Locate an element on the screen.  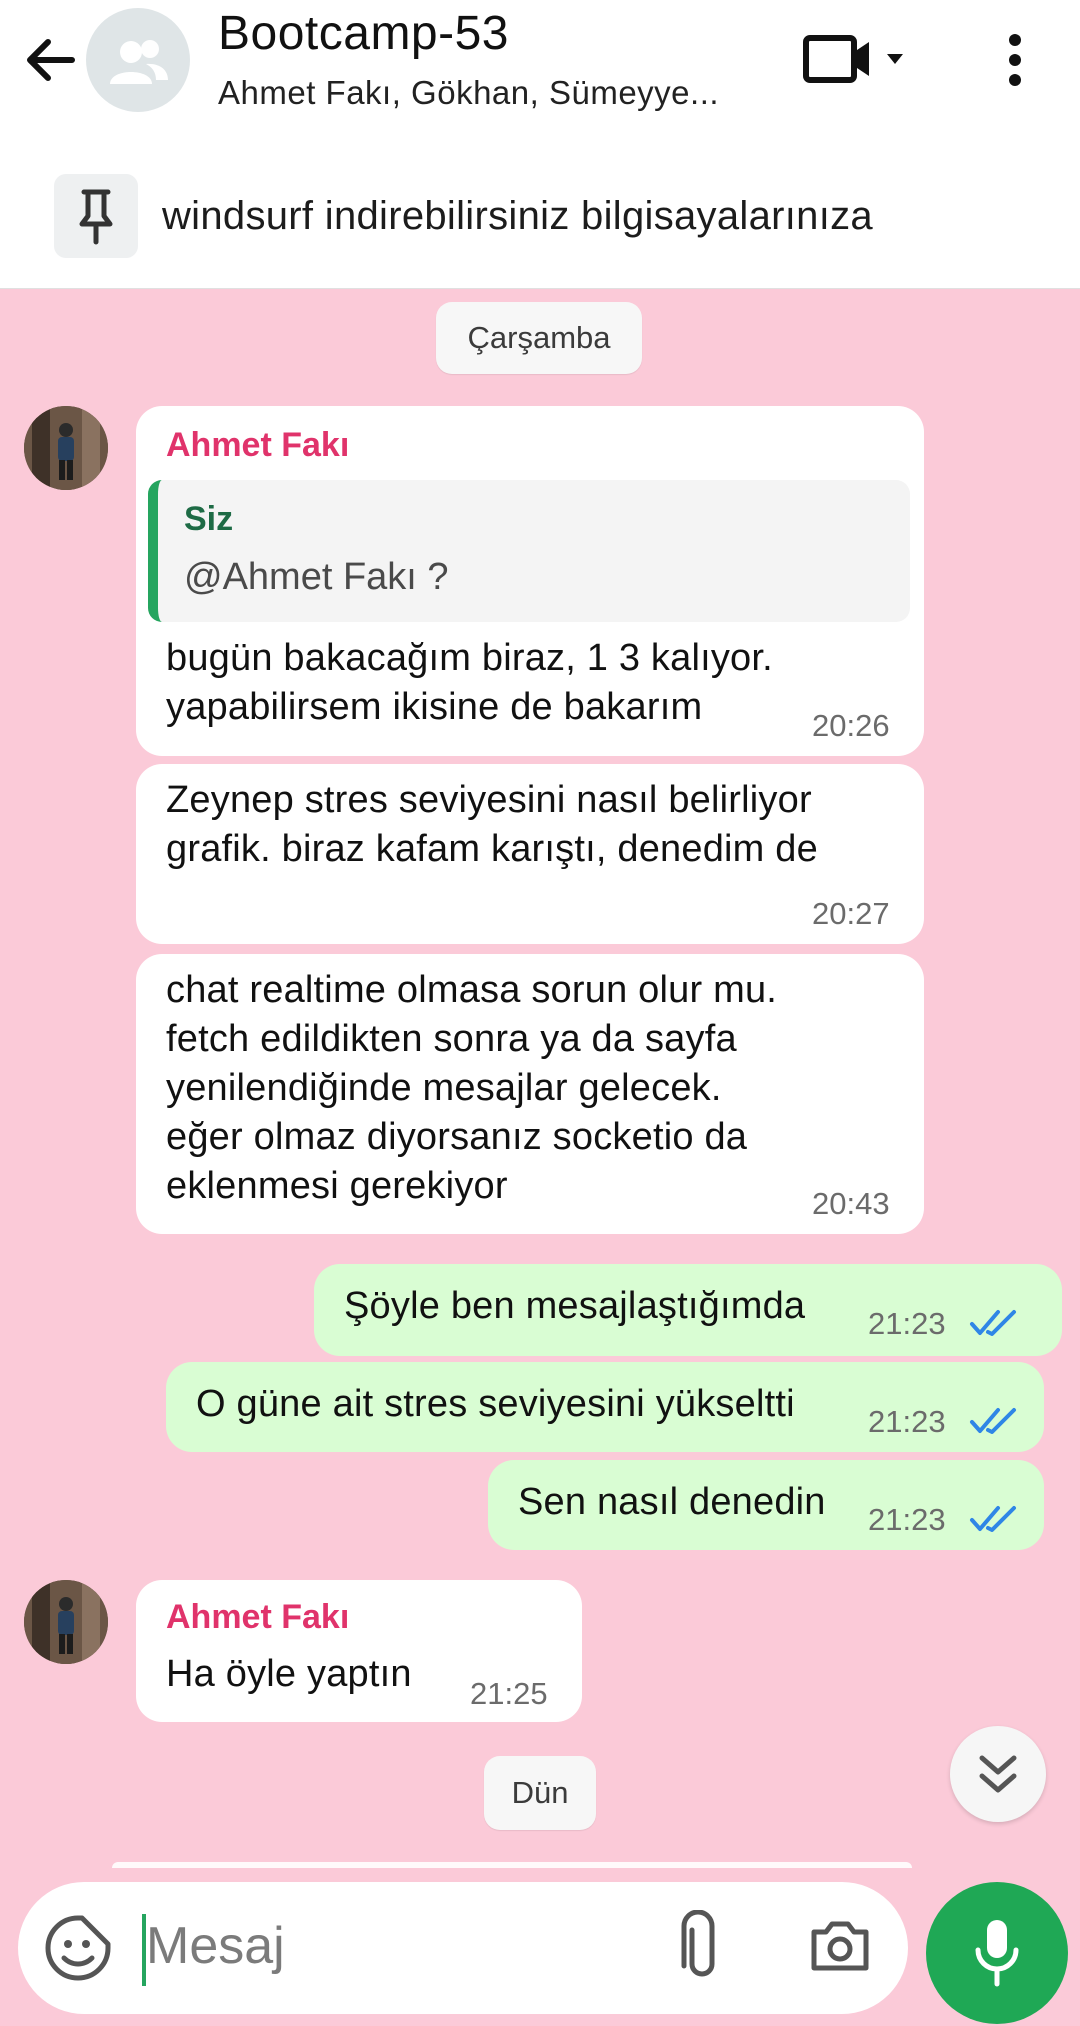
outgoing-message-bubble: Sen nasıl denedin 21:23 is located at coordinates (766, 1505).